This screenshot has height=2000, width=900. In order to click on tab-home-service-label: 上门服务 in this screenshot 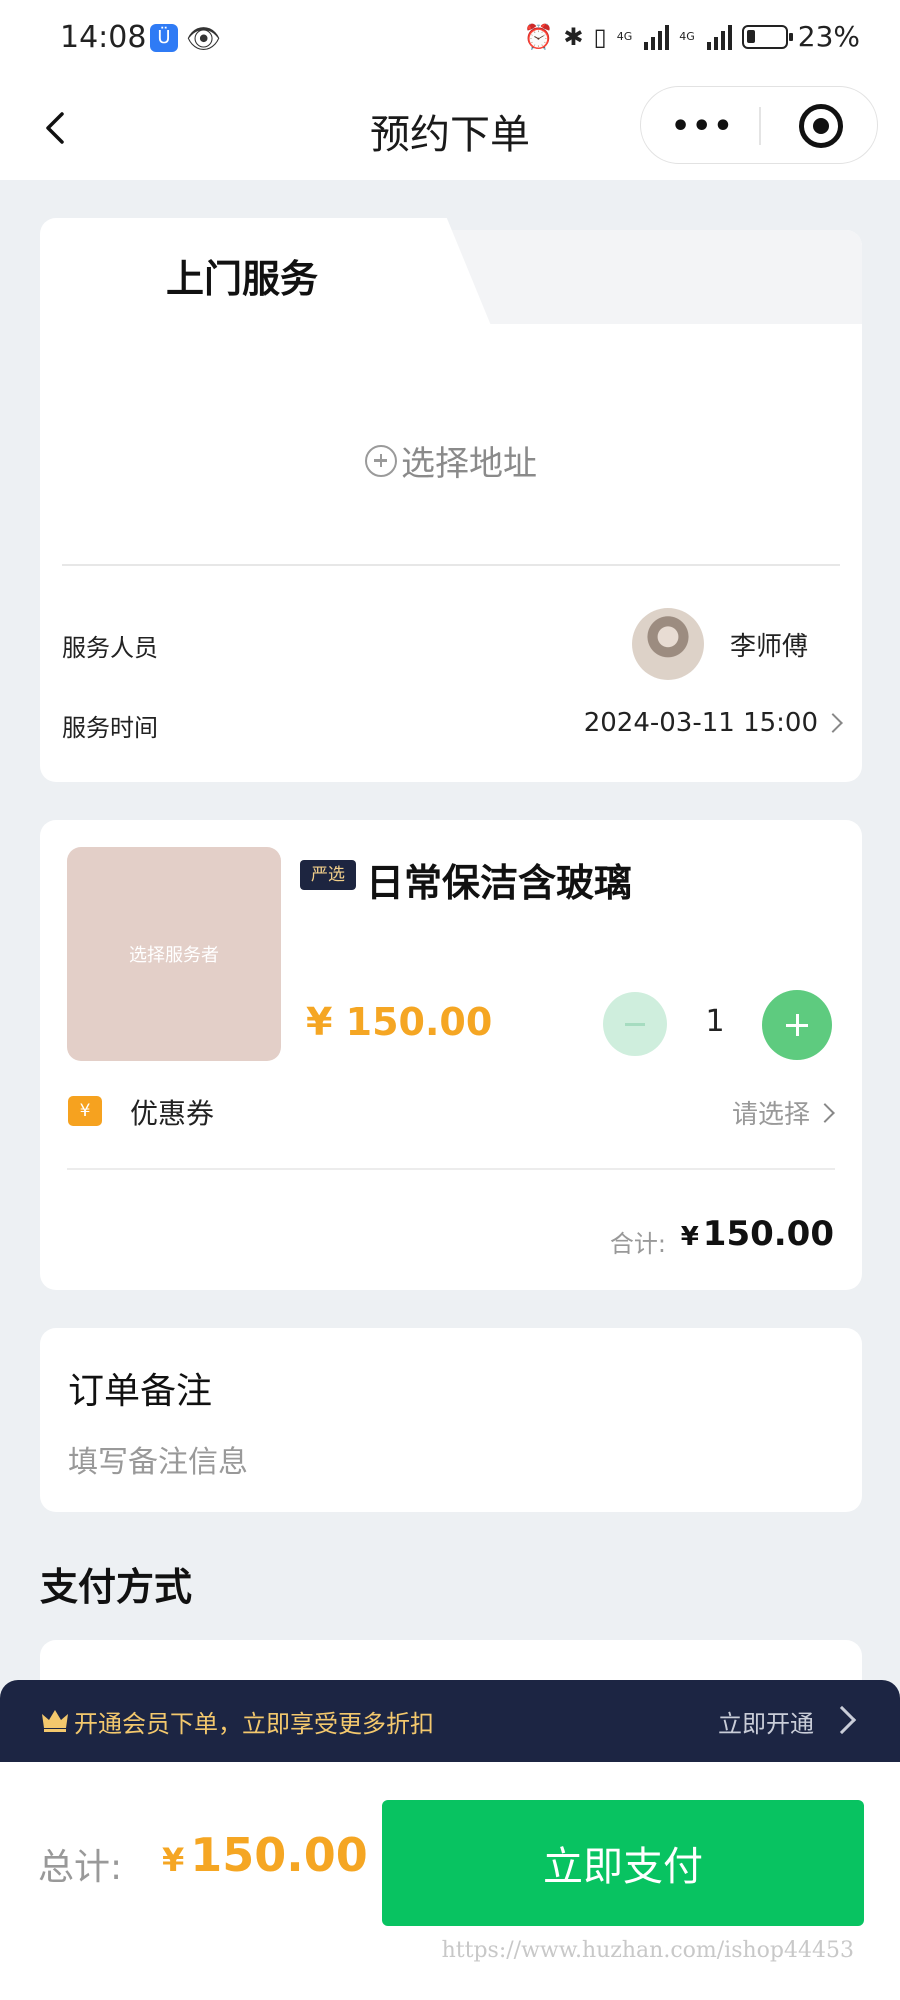, I will do `click(242, 279)`.